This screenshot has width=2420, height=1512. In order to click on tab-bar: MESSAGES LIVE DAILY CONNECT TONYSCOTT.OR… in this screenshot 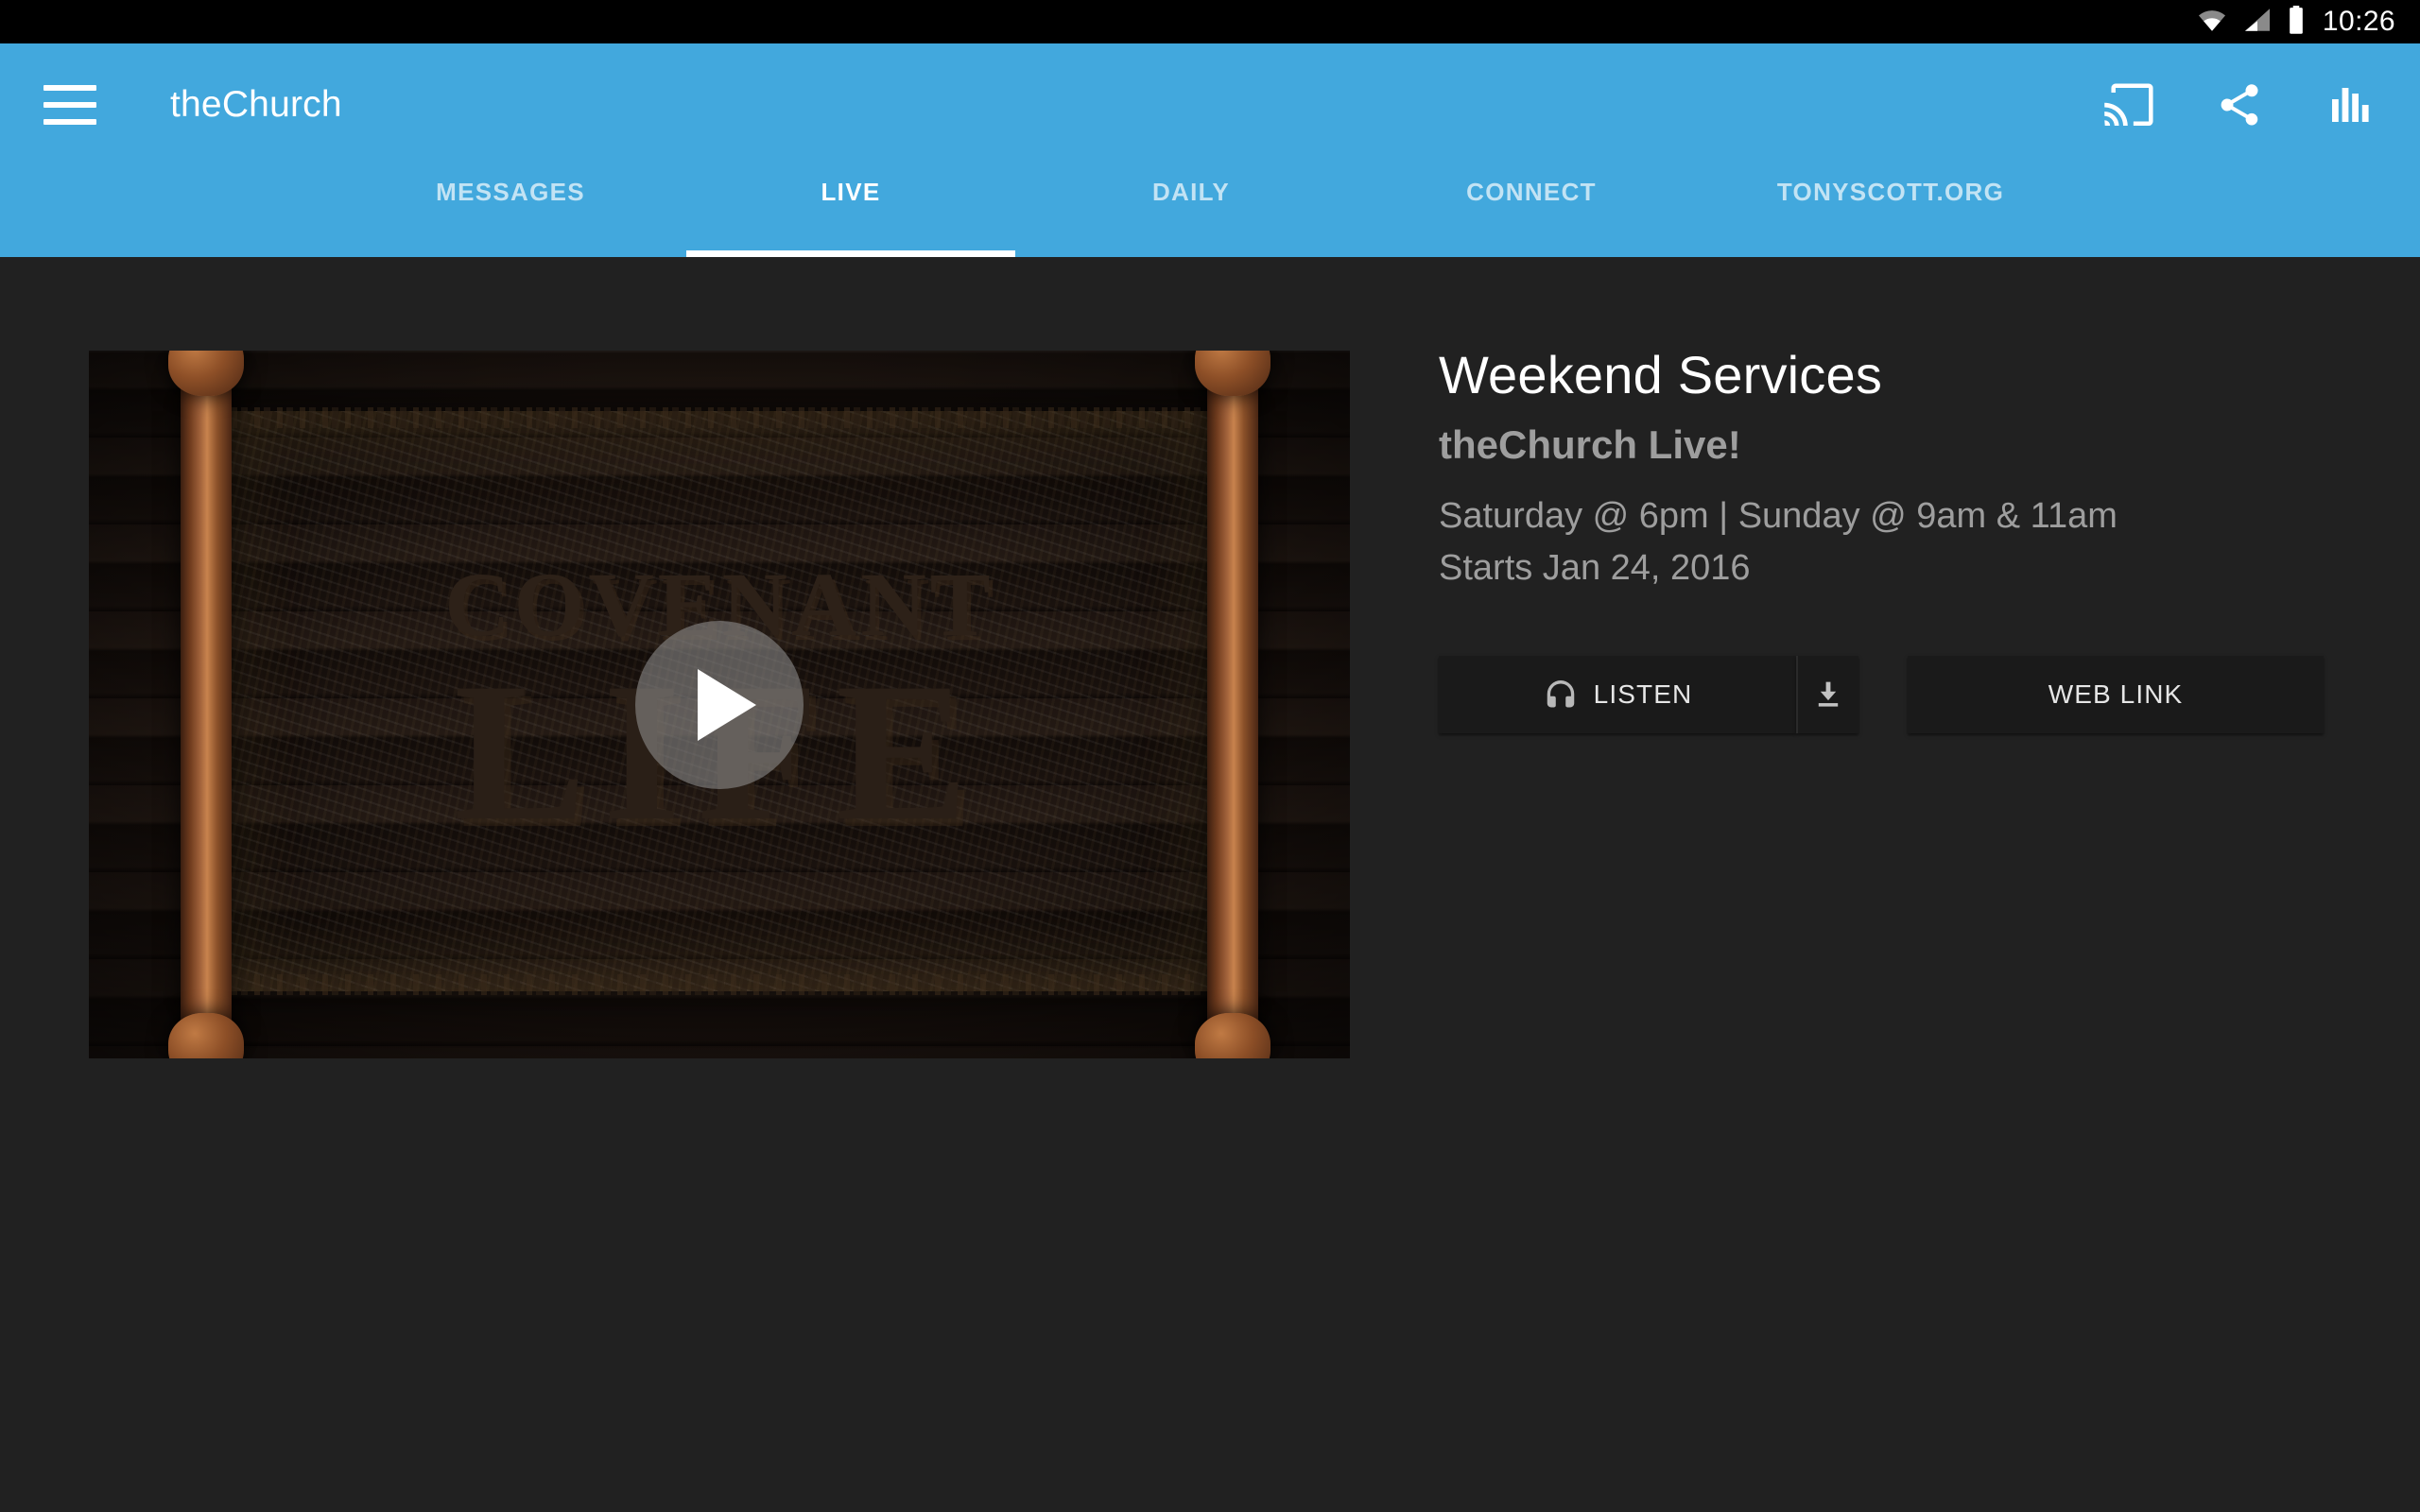, I will do `click(1210, 211)`.